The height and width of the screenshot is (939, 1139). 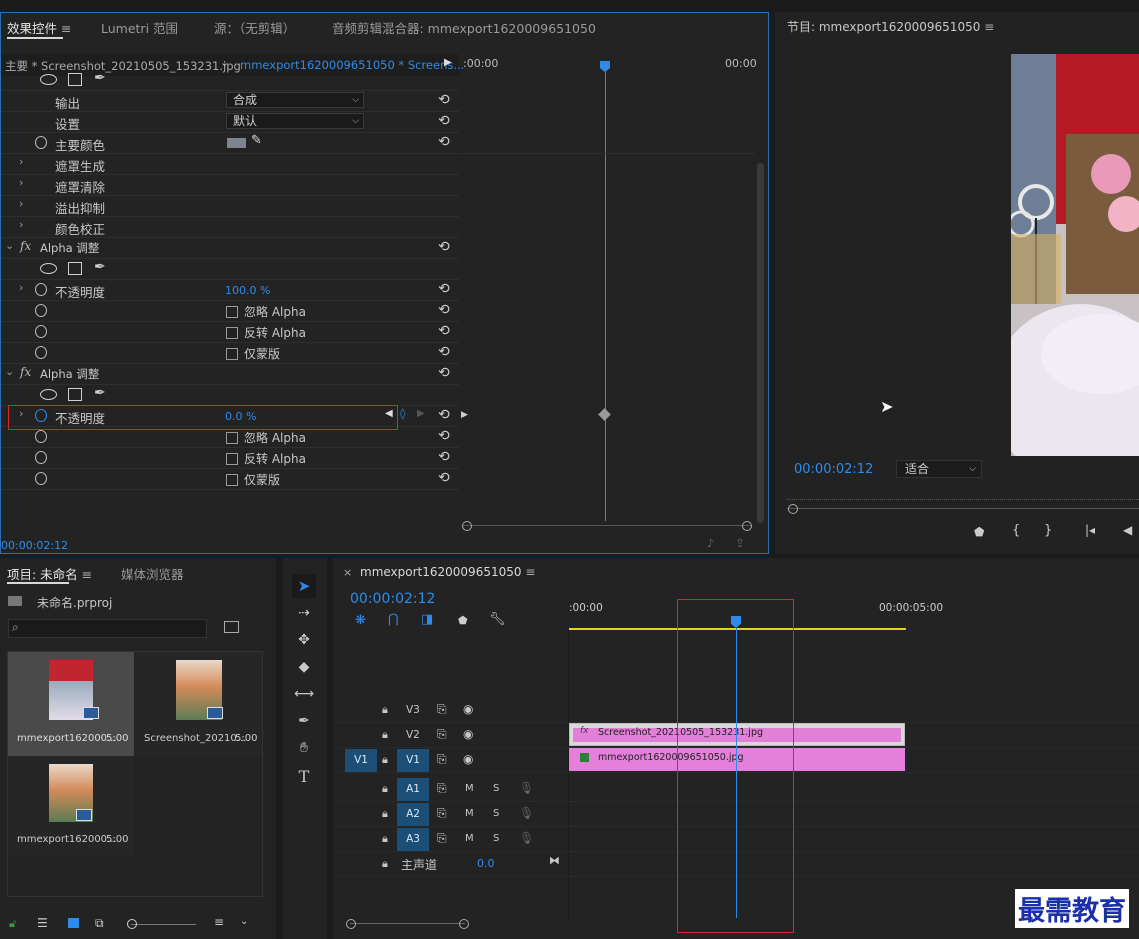 I want to click on nav-end-icon: ⧓, so click(x=554, y=860).